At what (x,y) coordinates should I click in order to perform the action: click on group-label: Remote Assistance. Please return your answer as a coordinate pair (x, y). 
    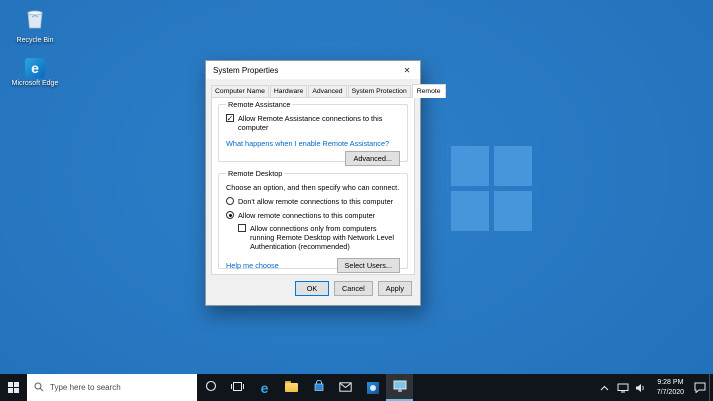
    Looking at the image, I should click on (259, 104).